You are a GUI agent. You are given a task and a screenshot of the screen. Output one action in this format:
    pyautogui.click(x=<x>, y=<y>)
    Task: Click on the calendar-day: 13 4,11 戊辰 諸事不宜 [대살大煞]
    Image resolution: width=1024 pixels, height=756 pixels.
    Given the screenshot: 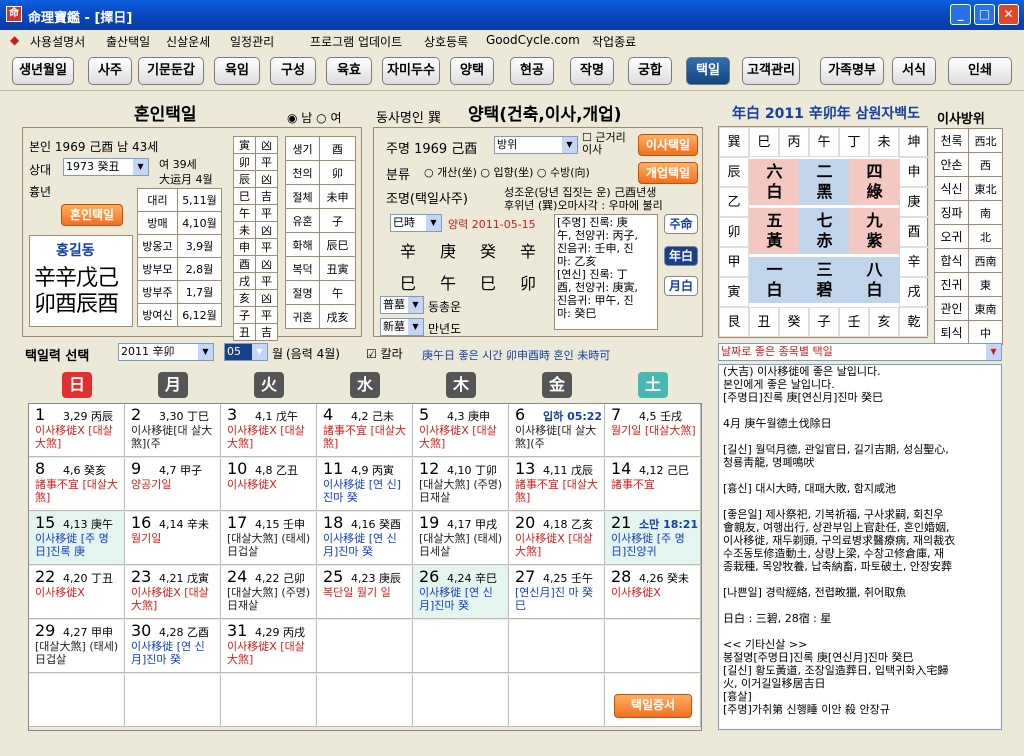 What is the action you would take?
    pyautogui.click(x=557, y=484)
    